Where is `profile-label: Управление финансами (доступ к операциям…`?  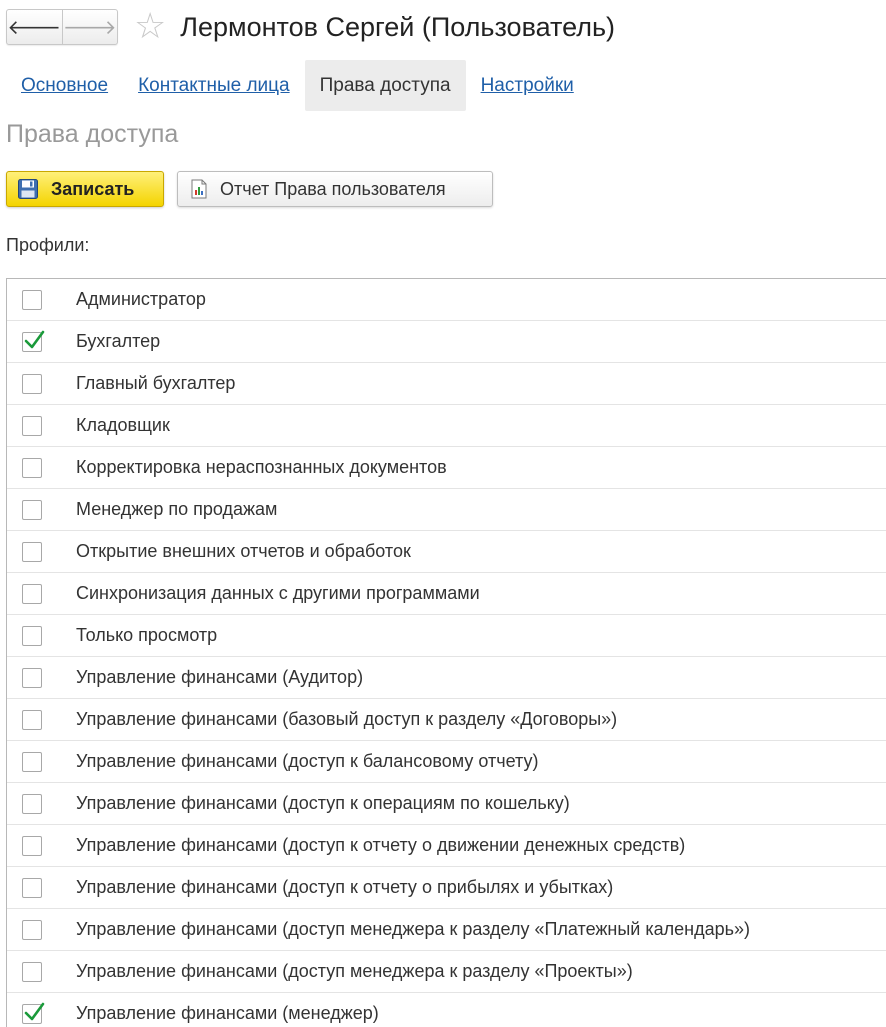
profile-label: Управление финансами (доступ к операциям… is located at coordinates (323, 803).